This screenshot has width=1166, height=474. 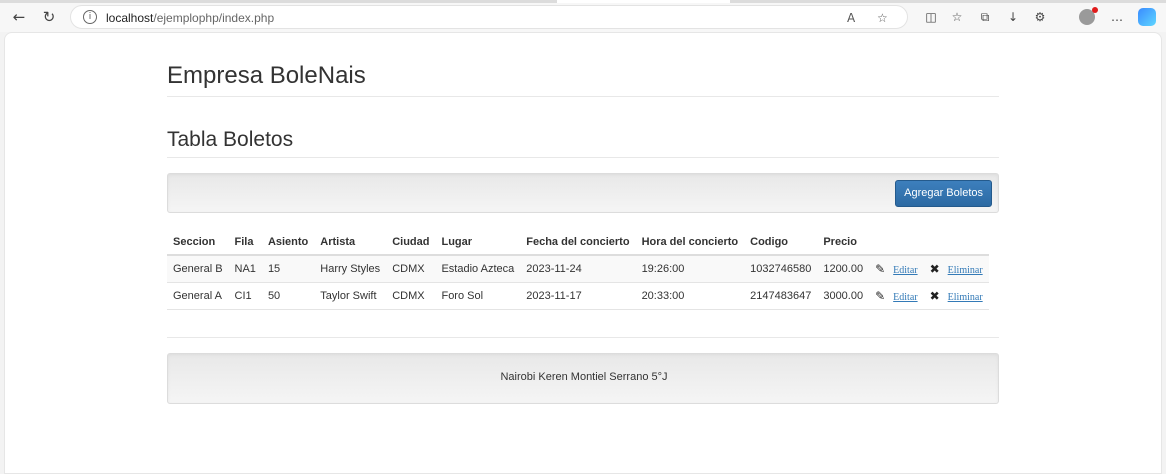 What do you see at coordinates (478, 242) in the screenshot?
I see `column-header: Lugar` at bounding box center [478, 242].